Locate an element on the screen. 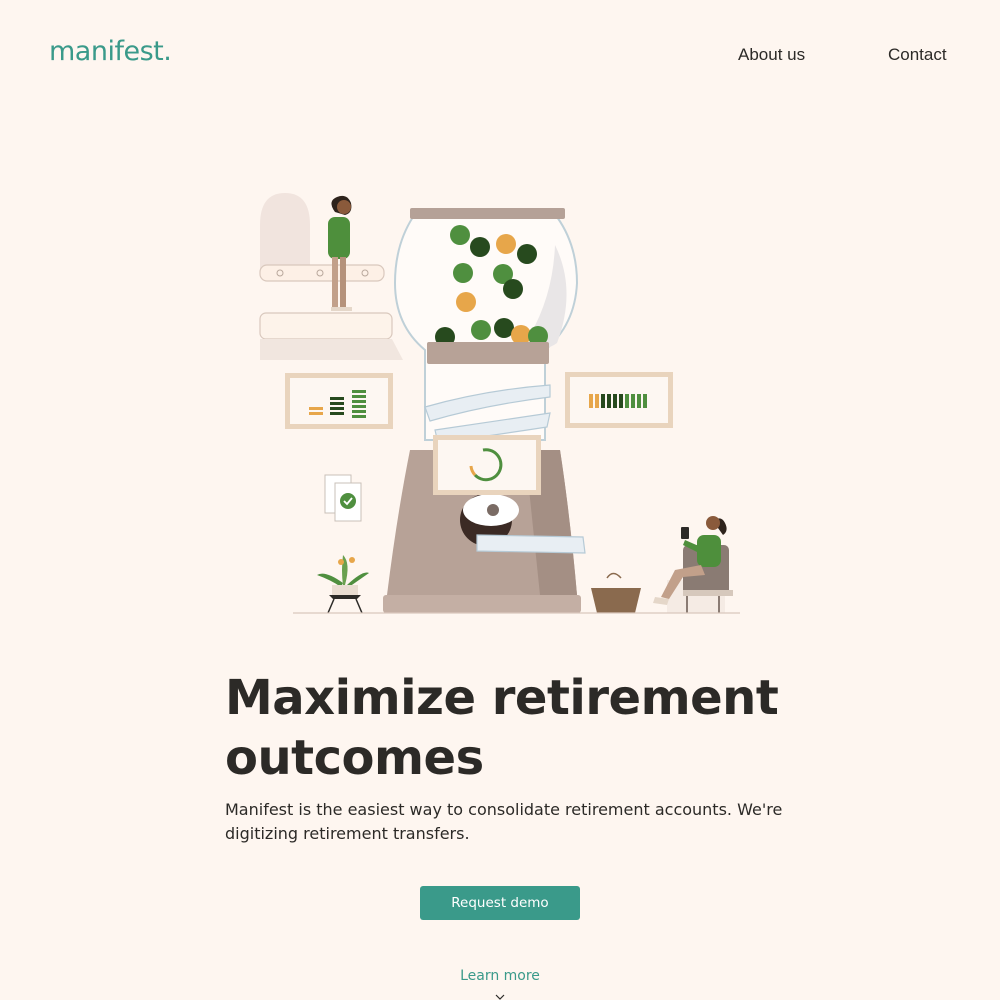  approved-document is located at coordinates (343, 498).